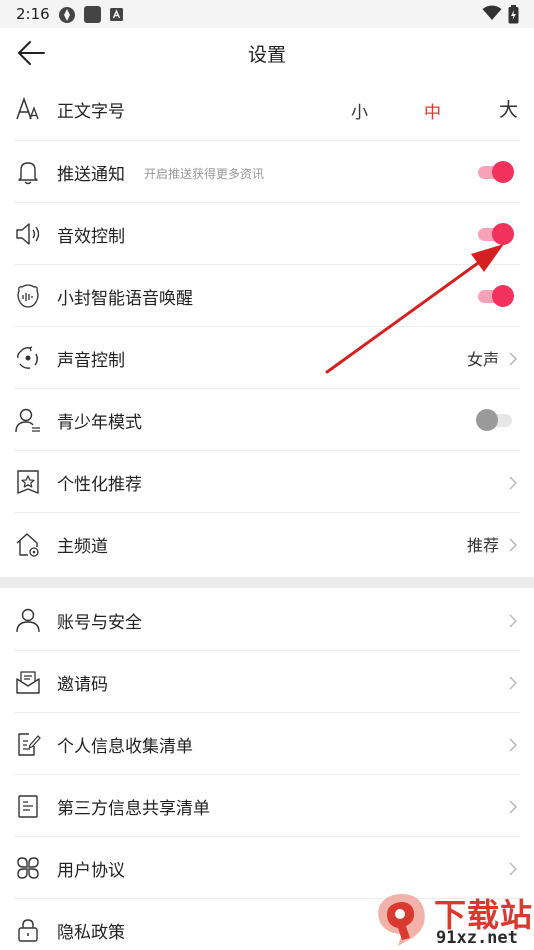 Image resolution: width=534 pixels, height=950 pixels. I want to click on personalized-recommend-label: 个性化推荐, so click(99, 485).